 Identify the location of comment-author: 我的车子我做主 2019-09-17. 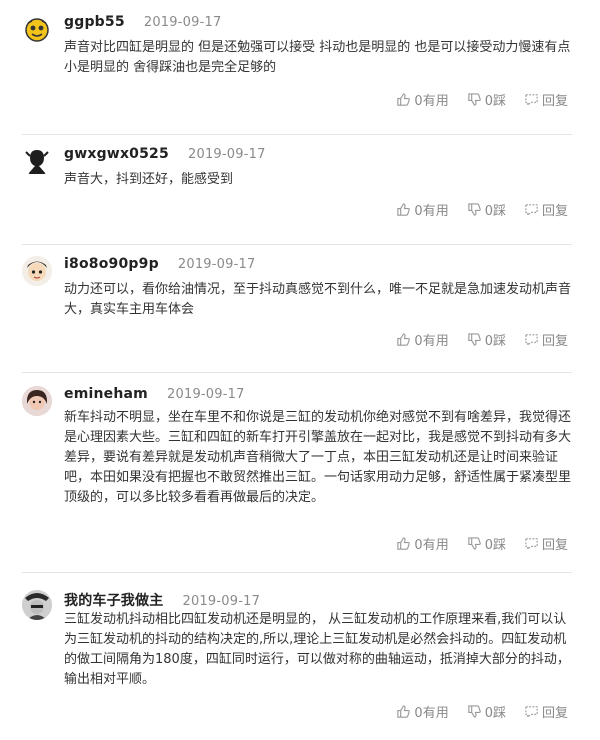
(162, 600).